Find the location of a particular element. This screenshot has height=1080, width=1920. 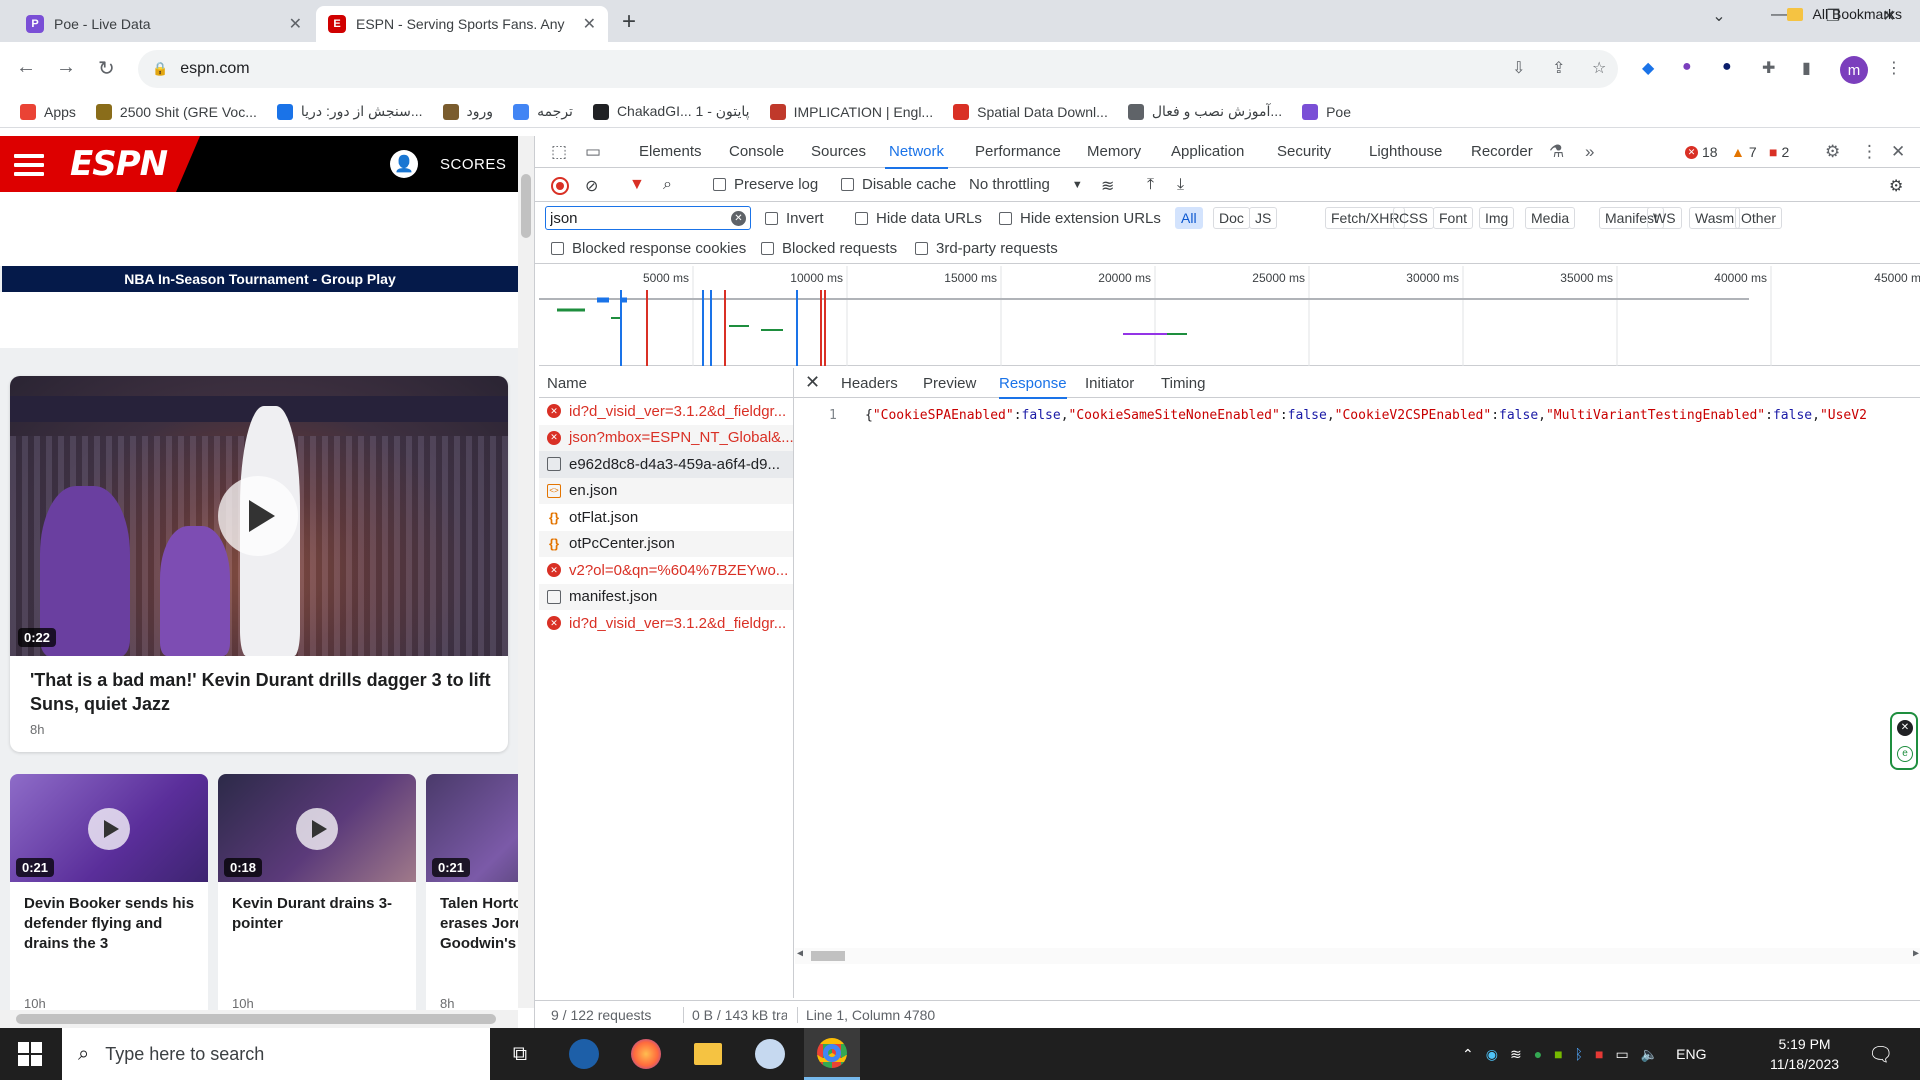

espn-logo: ESPN is located at coordinates (119, 164).